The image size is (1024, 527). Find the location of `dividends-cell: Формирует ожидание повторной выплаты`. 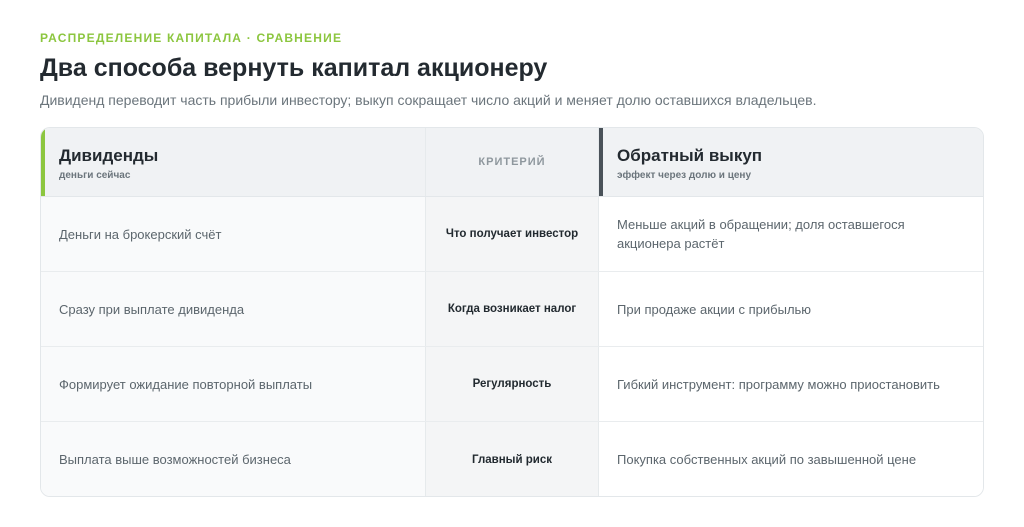

dividends-cell: Формирует ожидание повторной выплаты is located at coordinates (233, 384).